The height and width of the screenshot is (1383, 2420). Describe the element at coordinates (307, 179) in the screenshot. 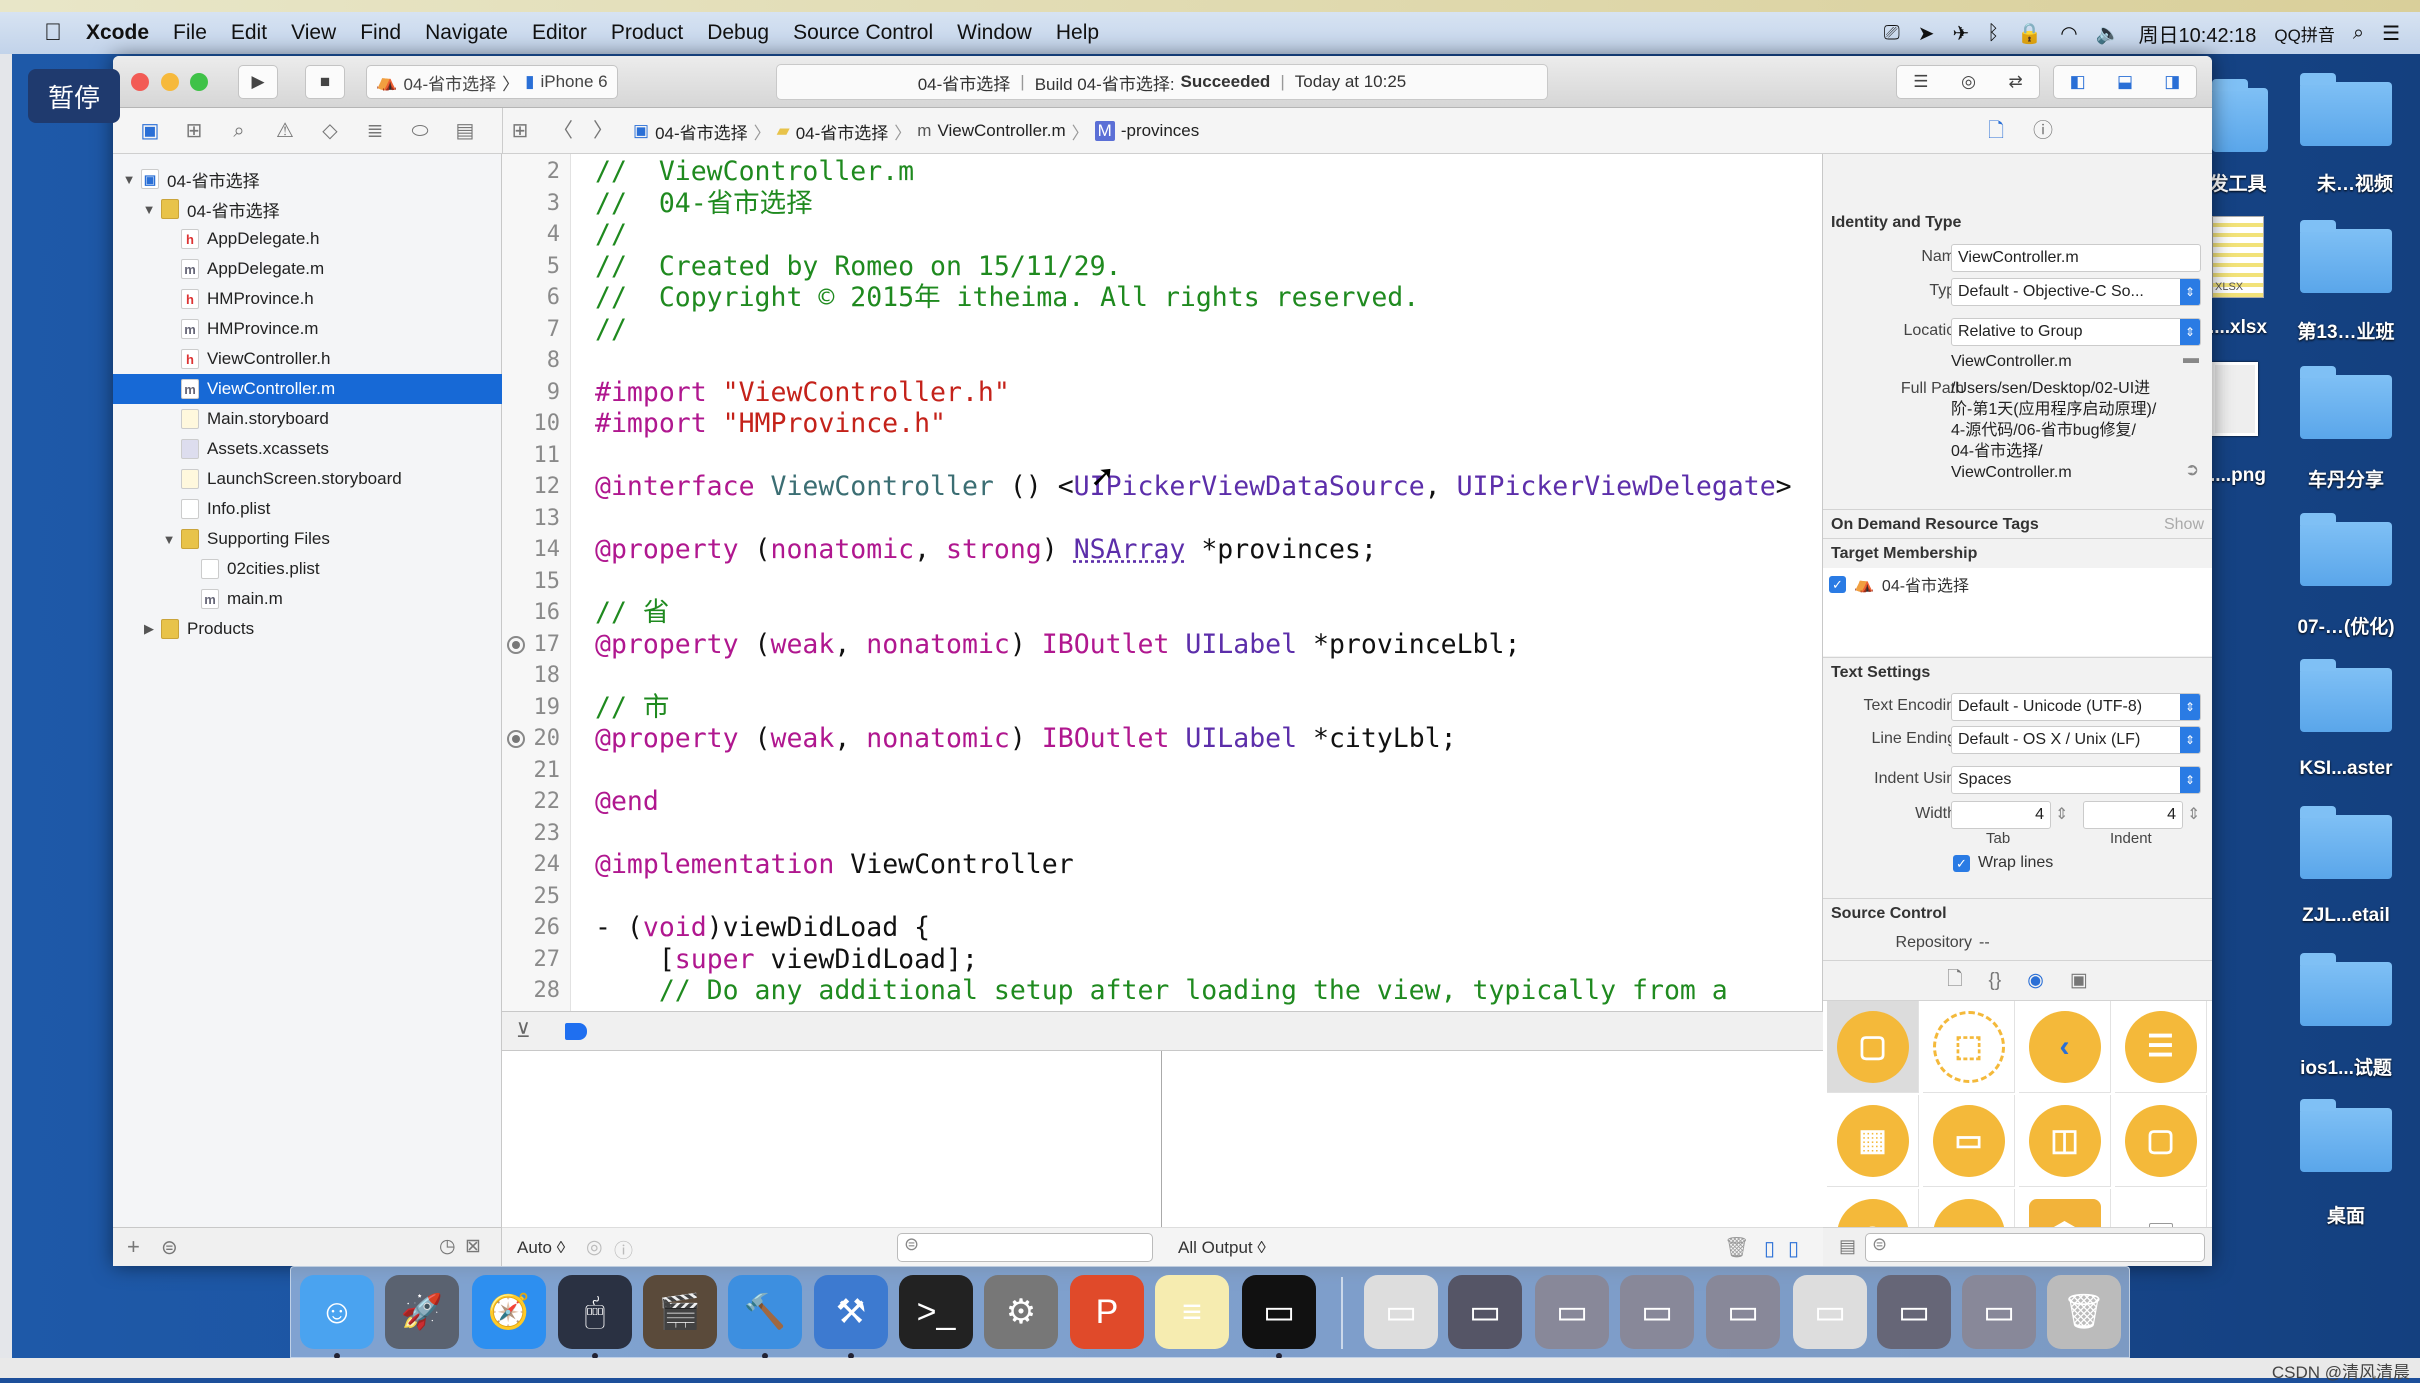

I see `navigator-item: ▼ ▣ 04-省市选择` at that location.